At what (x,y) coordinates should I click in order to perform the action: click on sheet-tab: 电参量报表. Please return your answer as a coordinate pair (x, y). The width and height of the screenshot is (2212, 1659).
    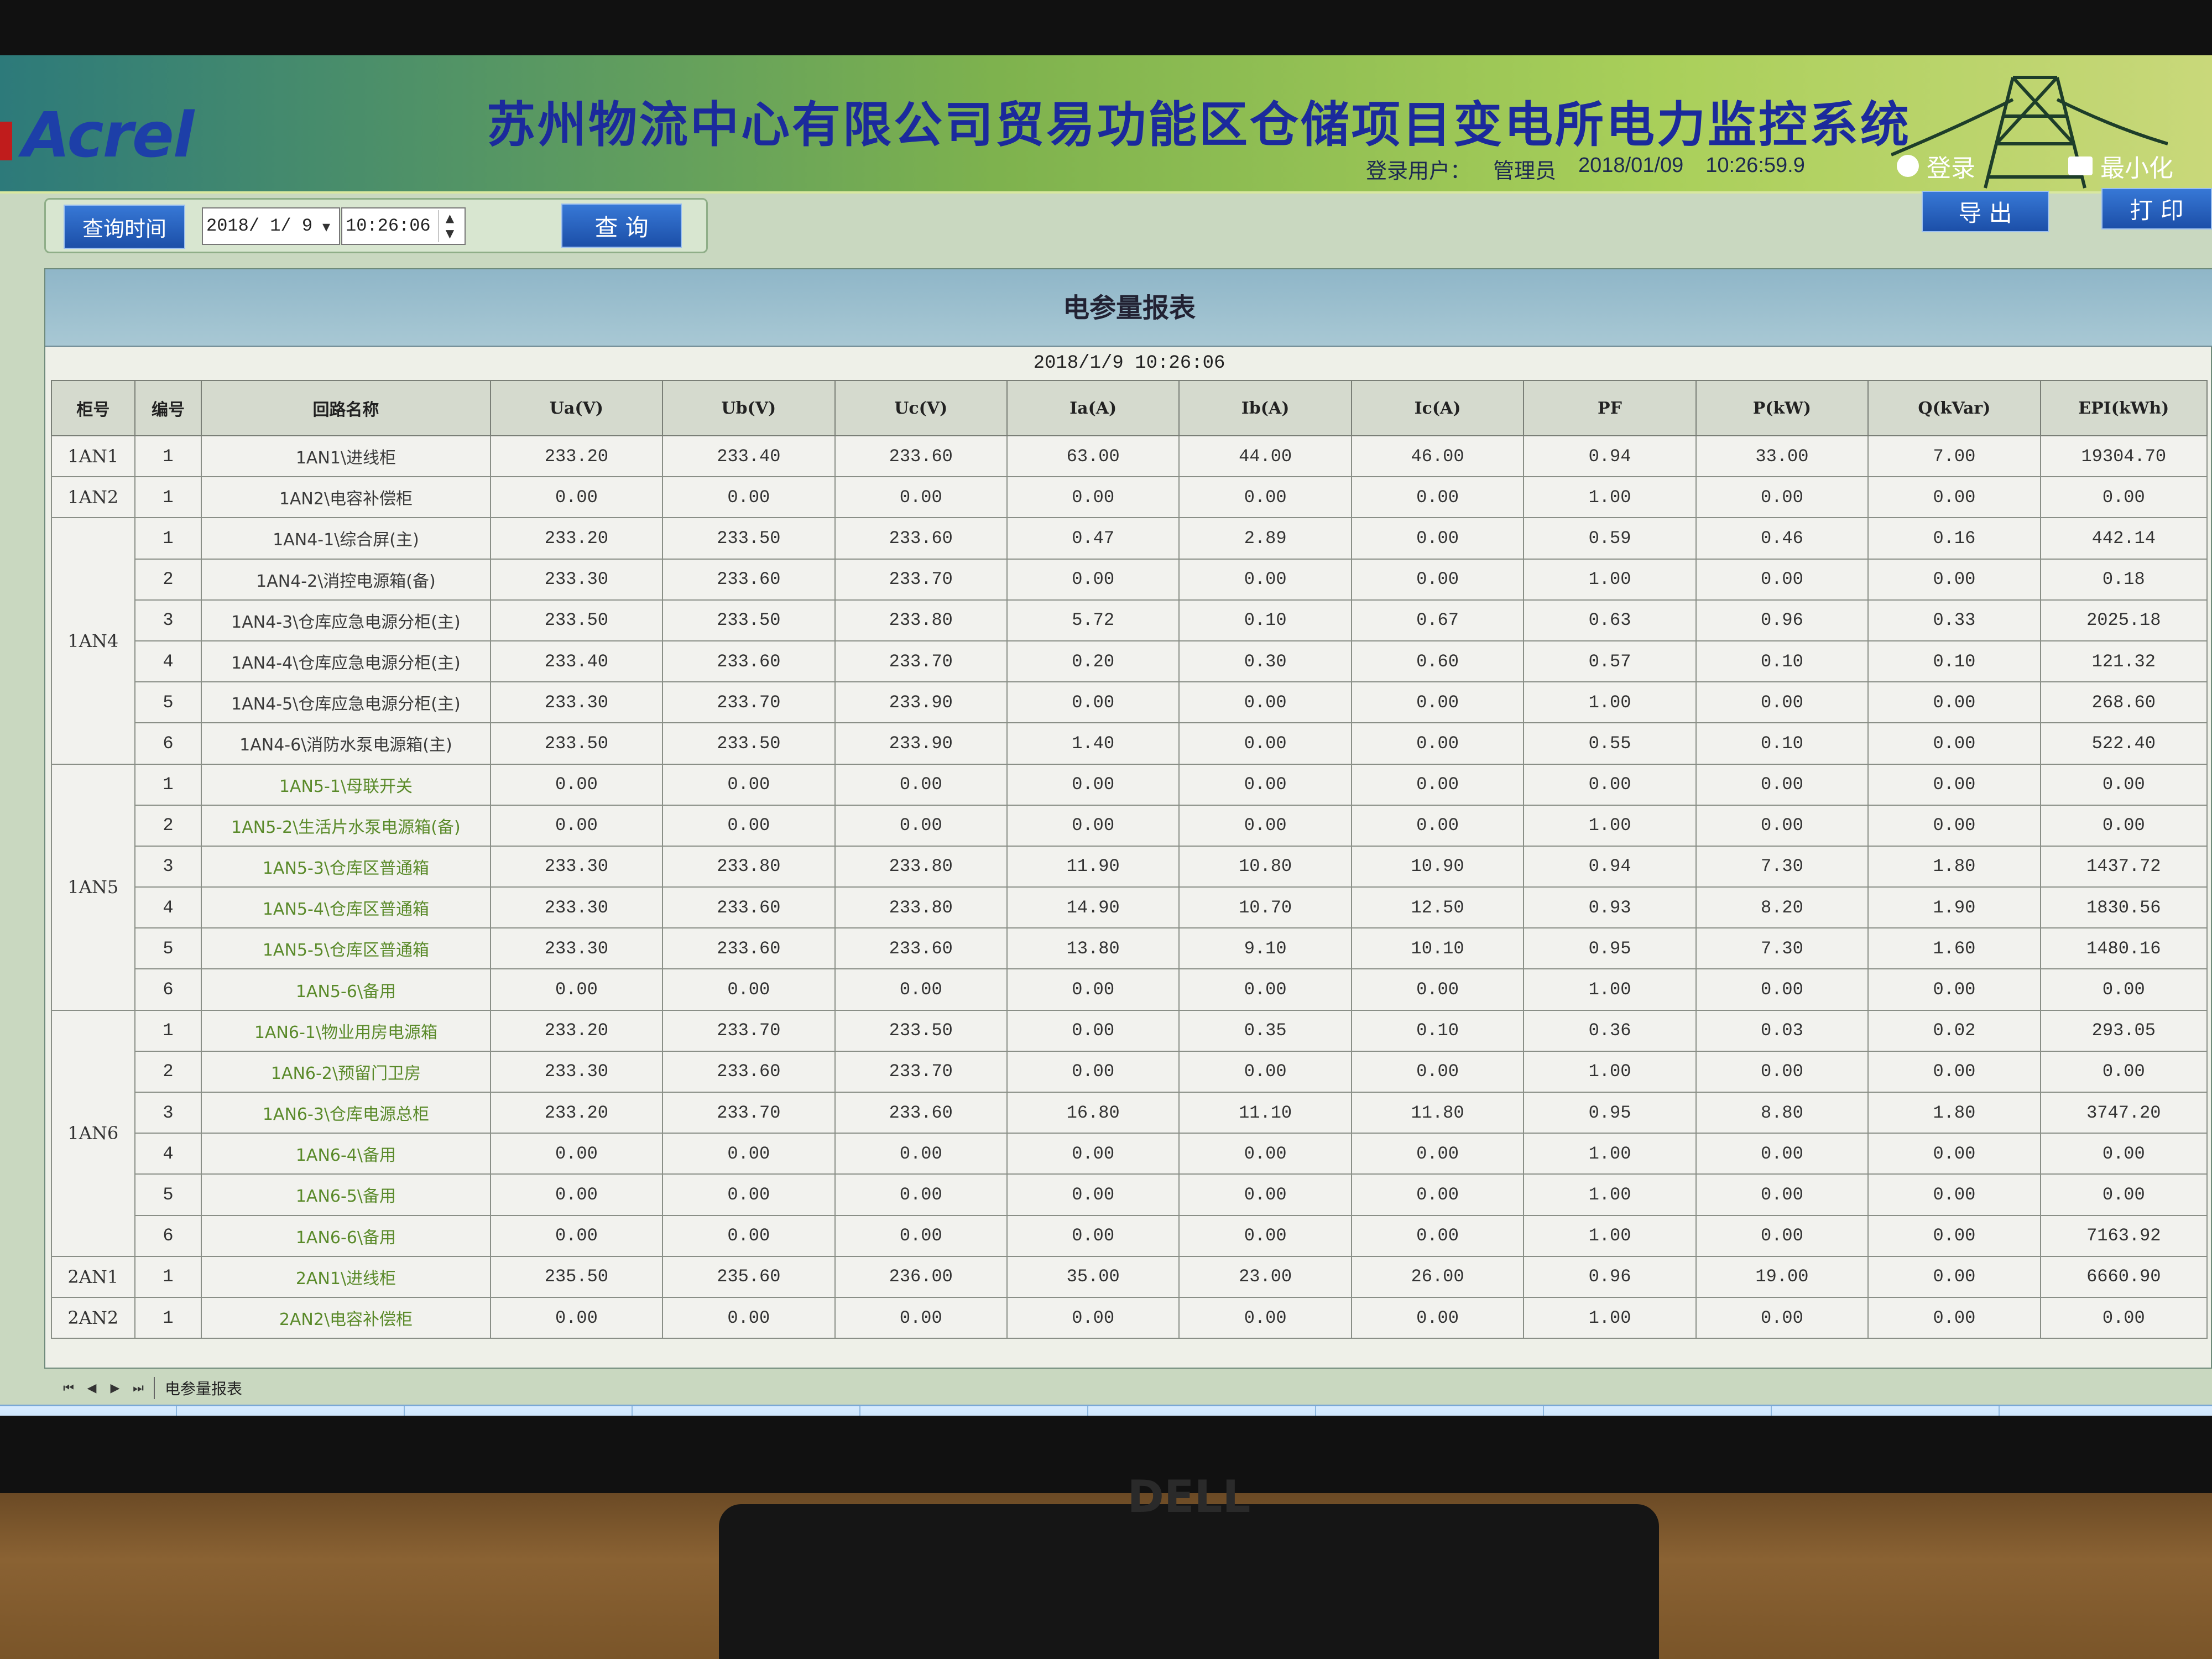
    Looking at the image, I should click on (203, 1388).